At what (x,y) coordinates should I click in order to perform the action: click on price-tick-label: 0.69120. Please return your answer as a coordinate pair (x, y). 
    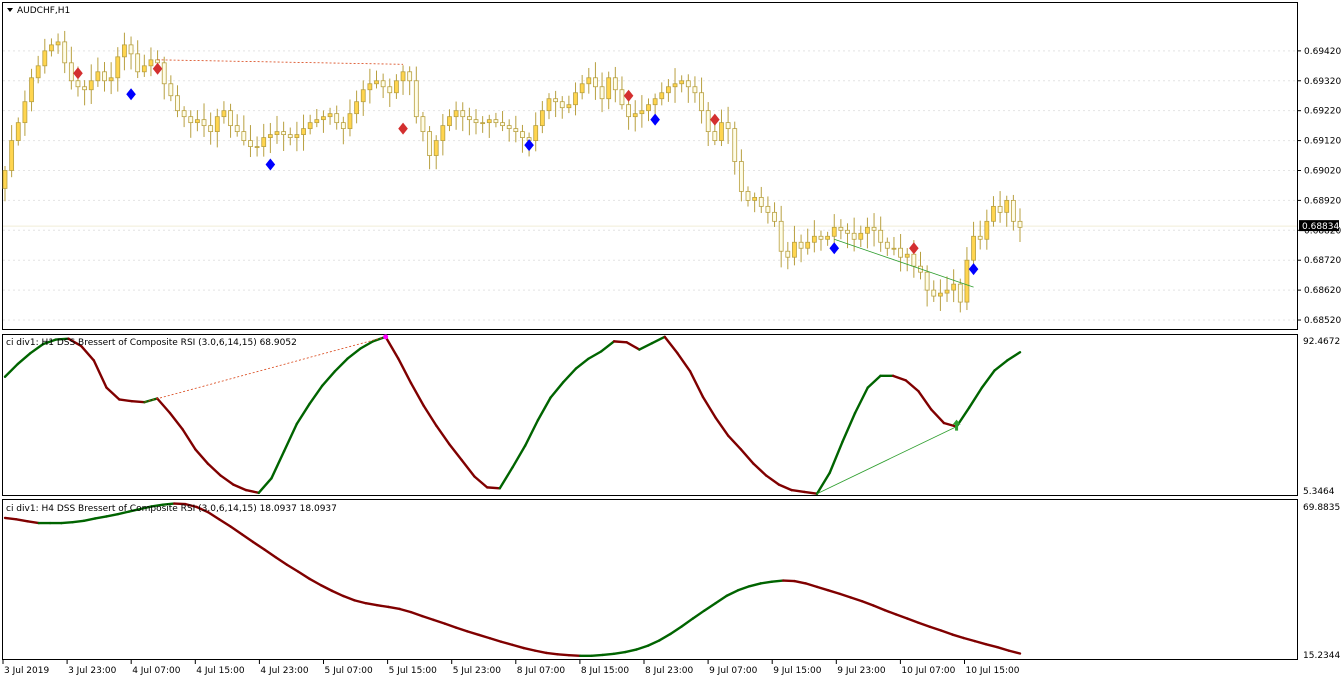
    Looking at the image, I should click on (1322, 142).